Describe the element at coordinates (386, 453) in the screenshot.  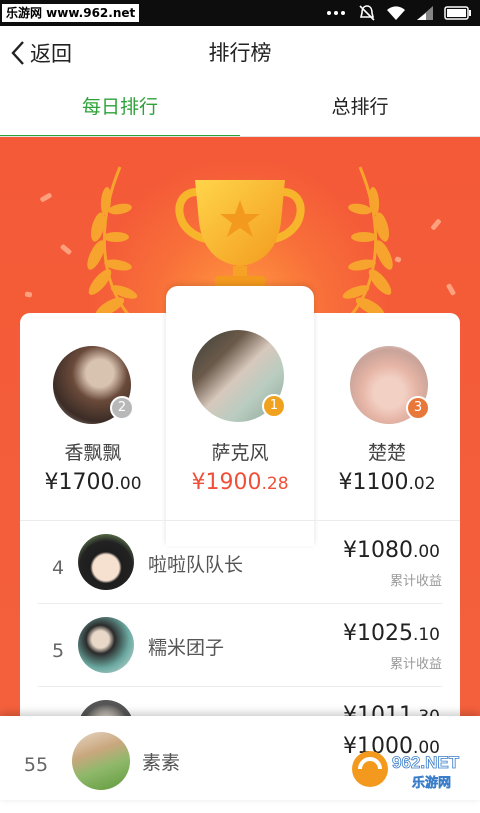
I see `podium-name: 楚楚` at that location.